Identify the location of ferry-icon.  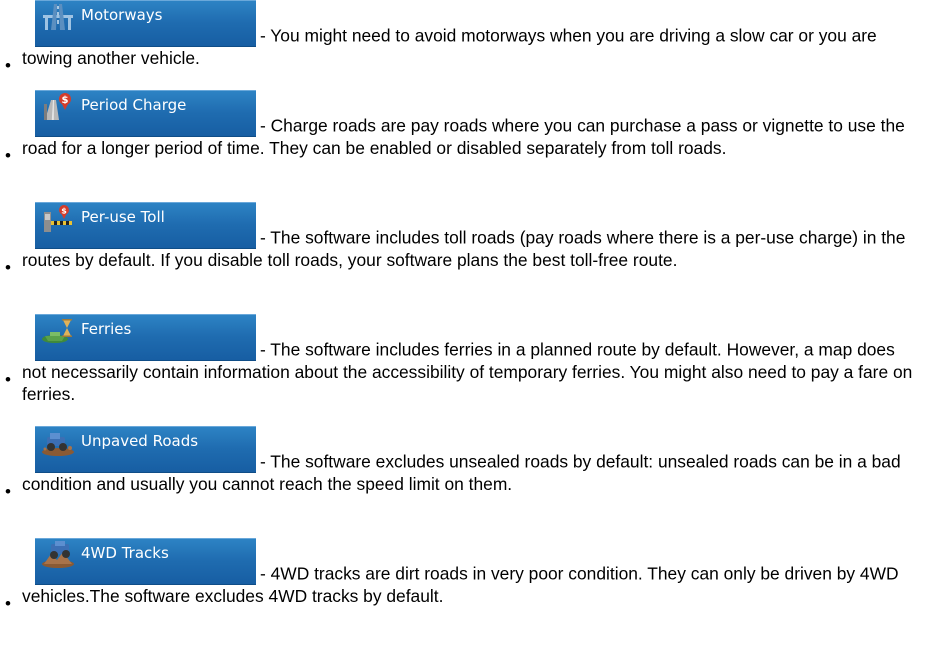
(57, 331).